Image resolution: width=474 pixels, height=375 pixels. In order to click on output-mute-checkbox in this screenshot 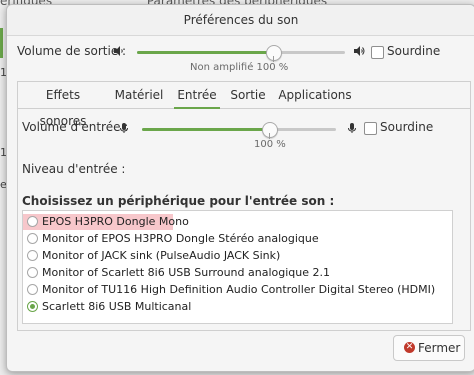, I will do `click(377, 52)`.